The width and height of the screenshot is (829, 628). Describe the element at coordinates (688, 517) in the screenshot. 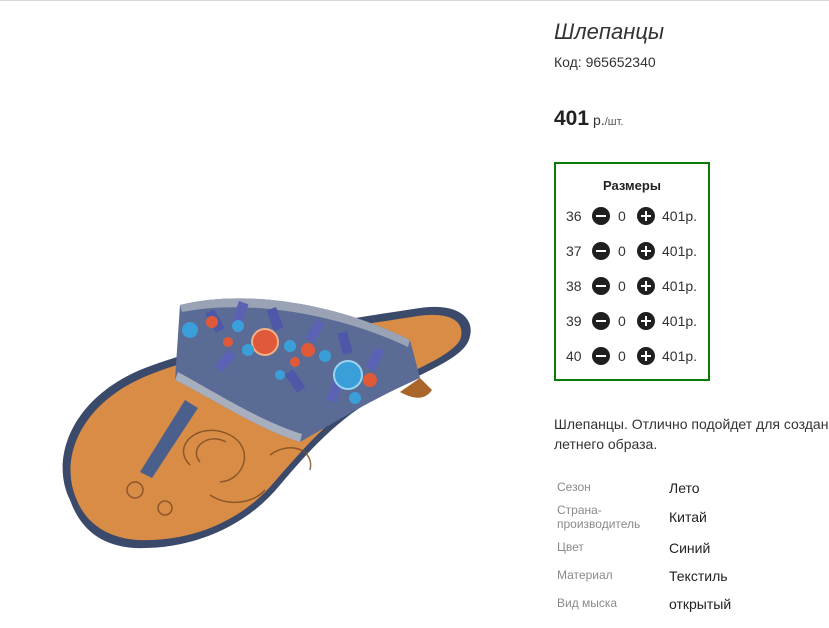

I see `attribute-value: Китай` at that location.